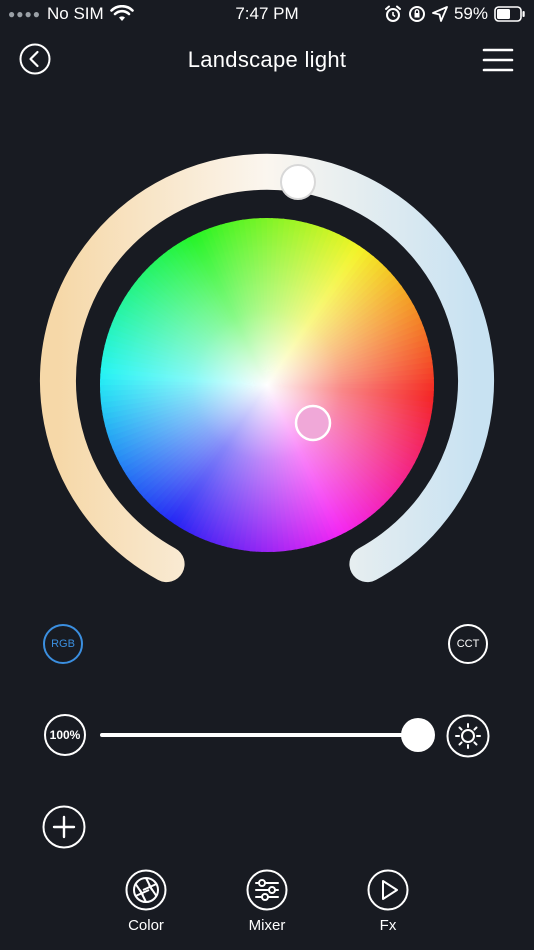 The image size is (534, 950). Describe the element at coordinates (313, 423) in the screenshot. I see `color-thumb` at that location.